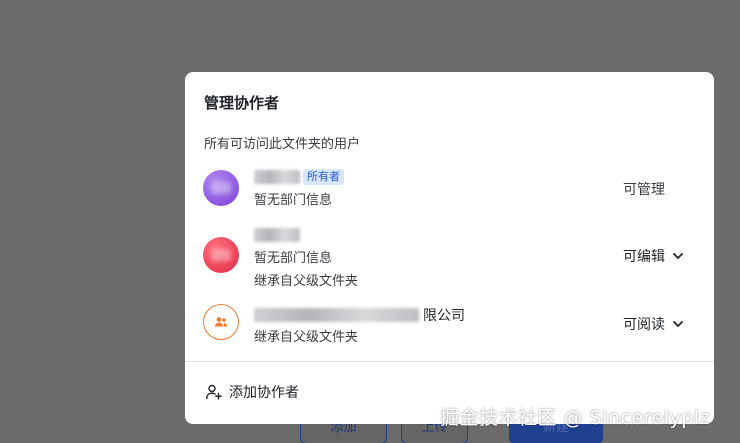 This screenshot has height=443, width=740. What do you see at coordinates (575, 418) in the screenshot?
I see `watermark: 掘金技术社区 @ Sincerelyplz` at bounding box center [575, 418].